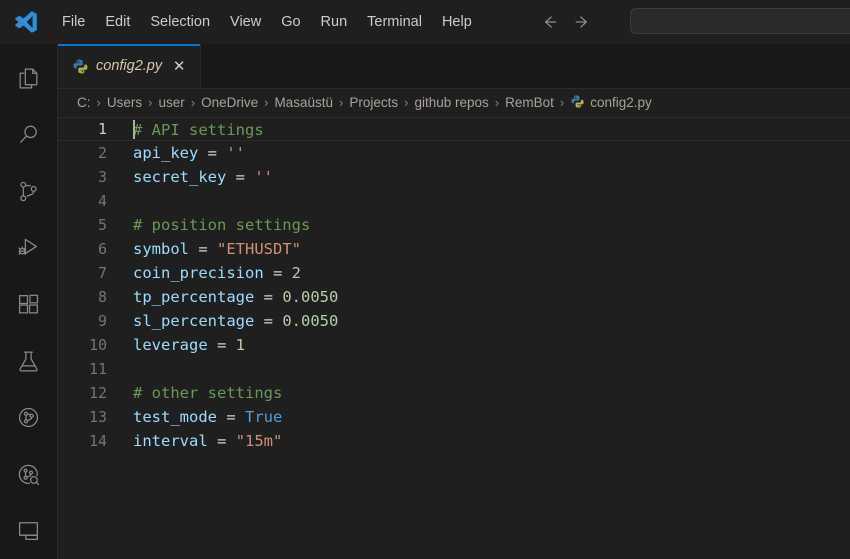 The height and width of the screenshot is (559, 850). I want to click on menu-view: View, so click(245, 22).